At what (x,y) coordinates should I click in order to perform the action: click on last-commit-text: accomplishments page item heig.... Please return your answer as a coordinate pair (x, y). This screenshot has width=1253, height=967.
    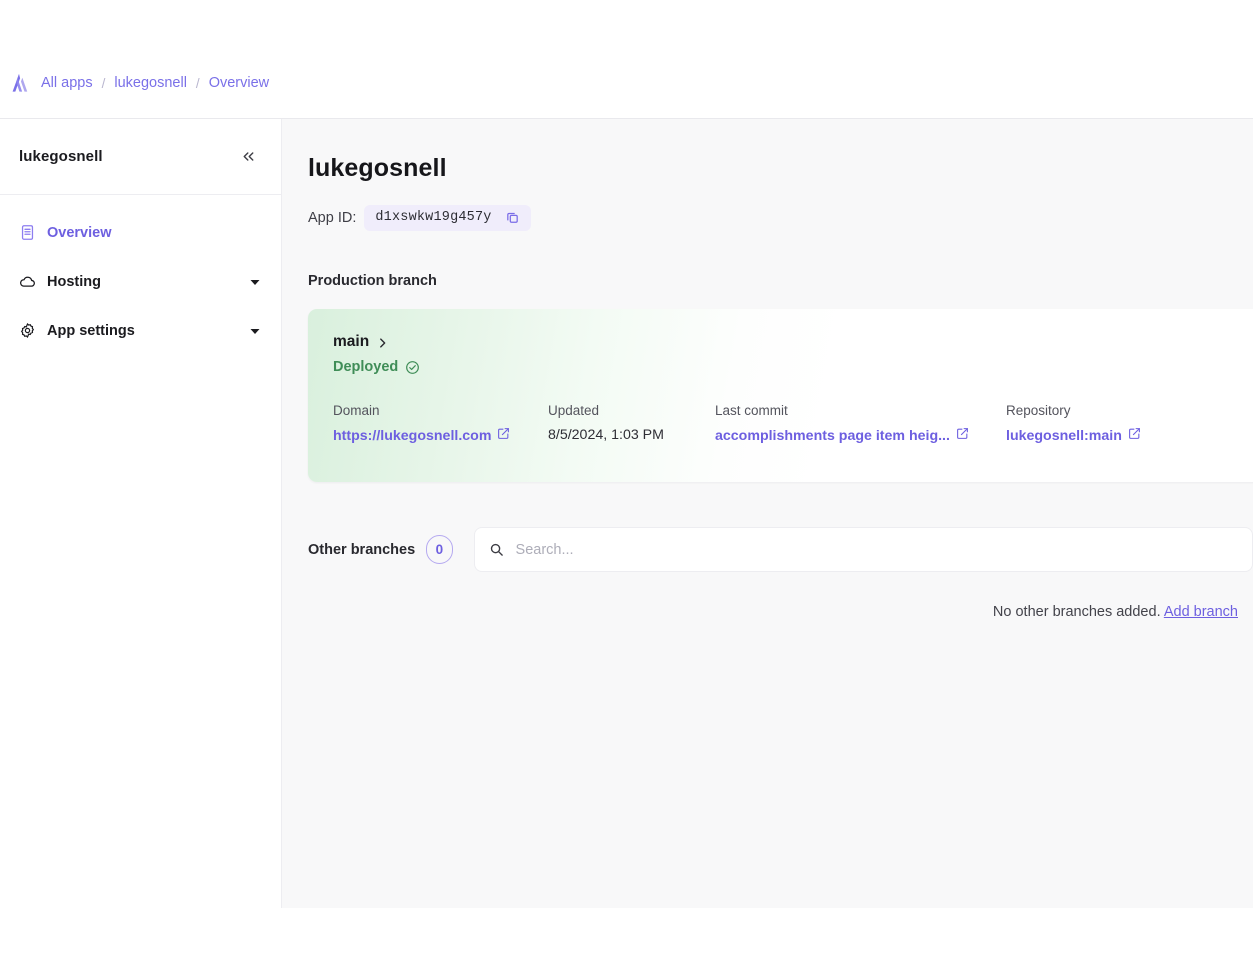
    Looking at the image, I should click on (832, 435).